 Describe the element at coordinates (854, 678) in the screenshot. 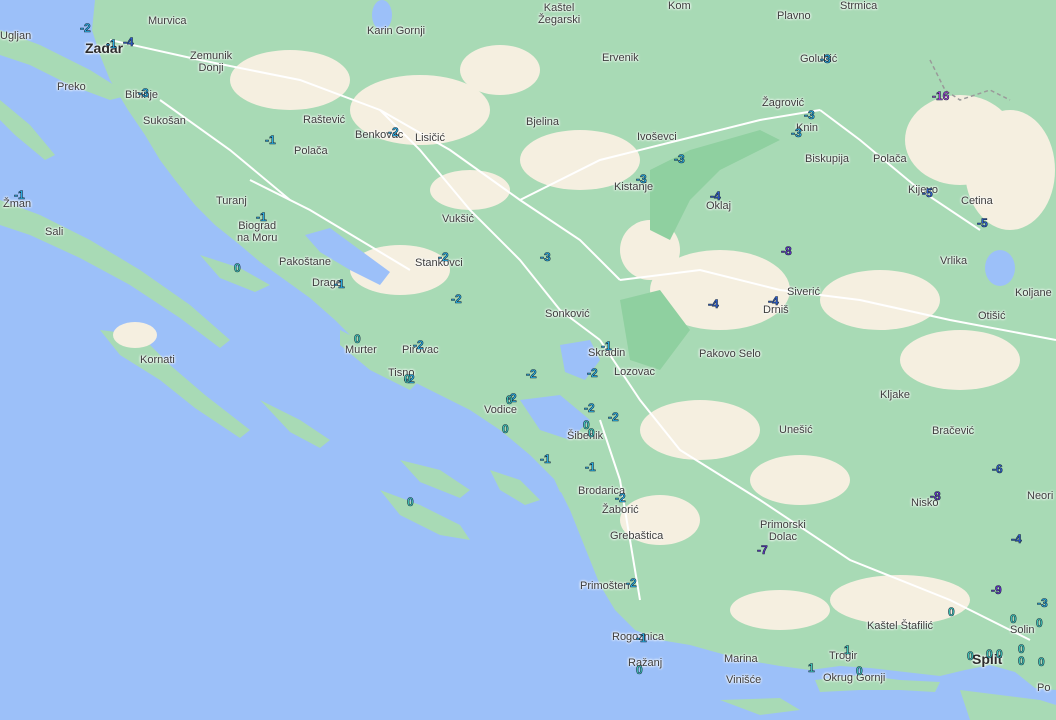

I see `place-label-okrug: Okrug Gornji` at that location.